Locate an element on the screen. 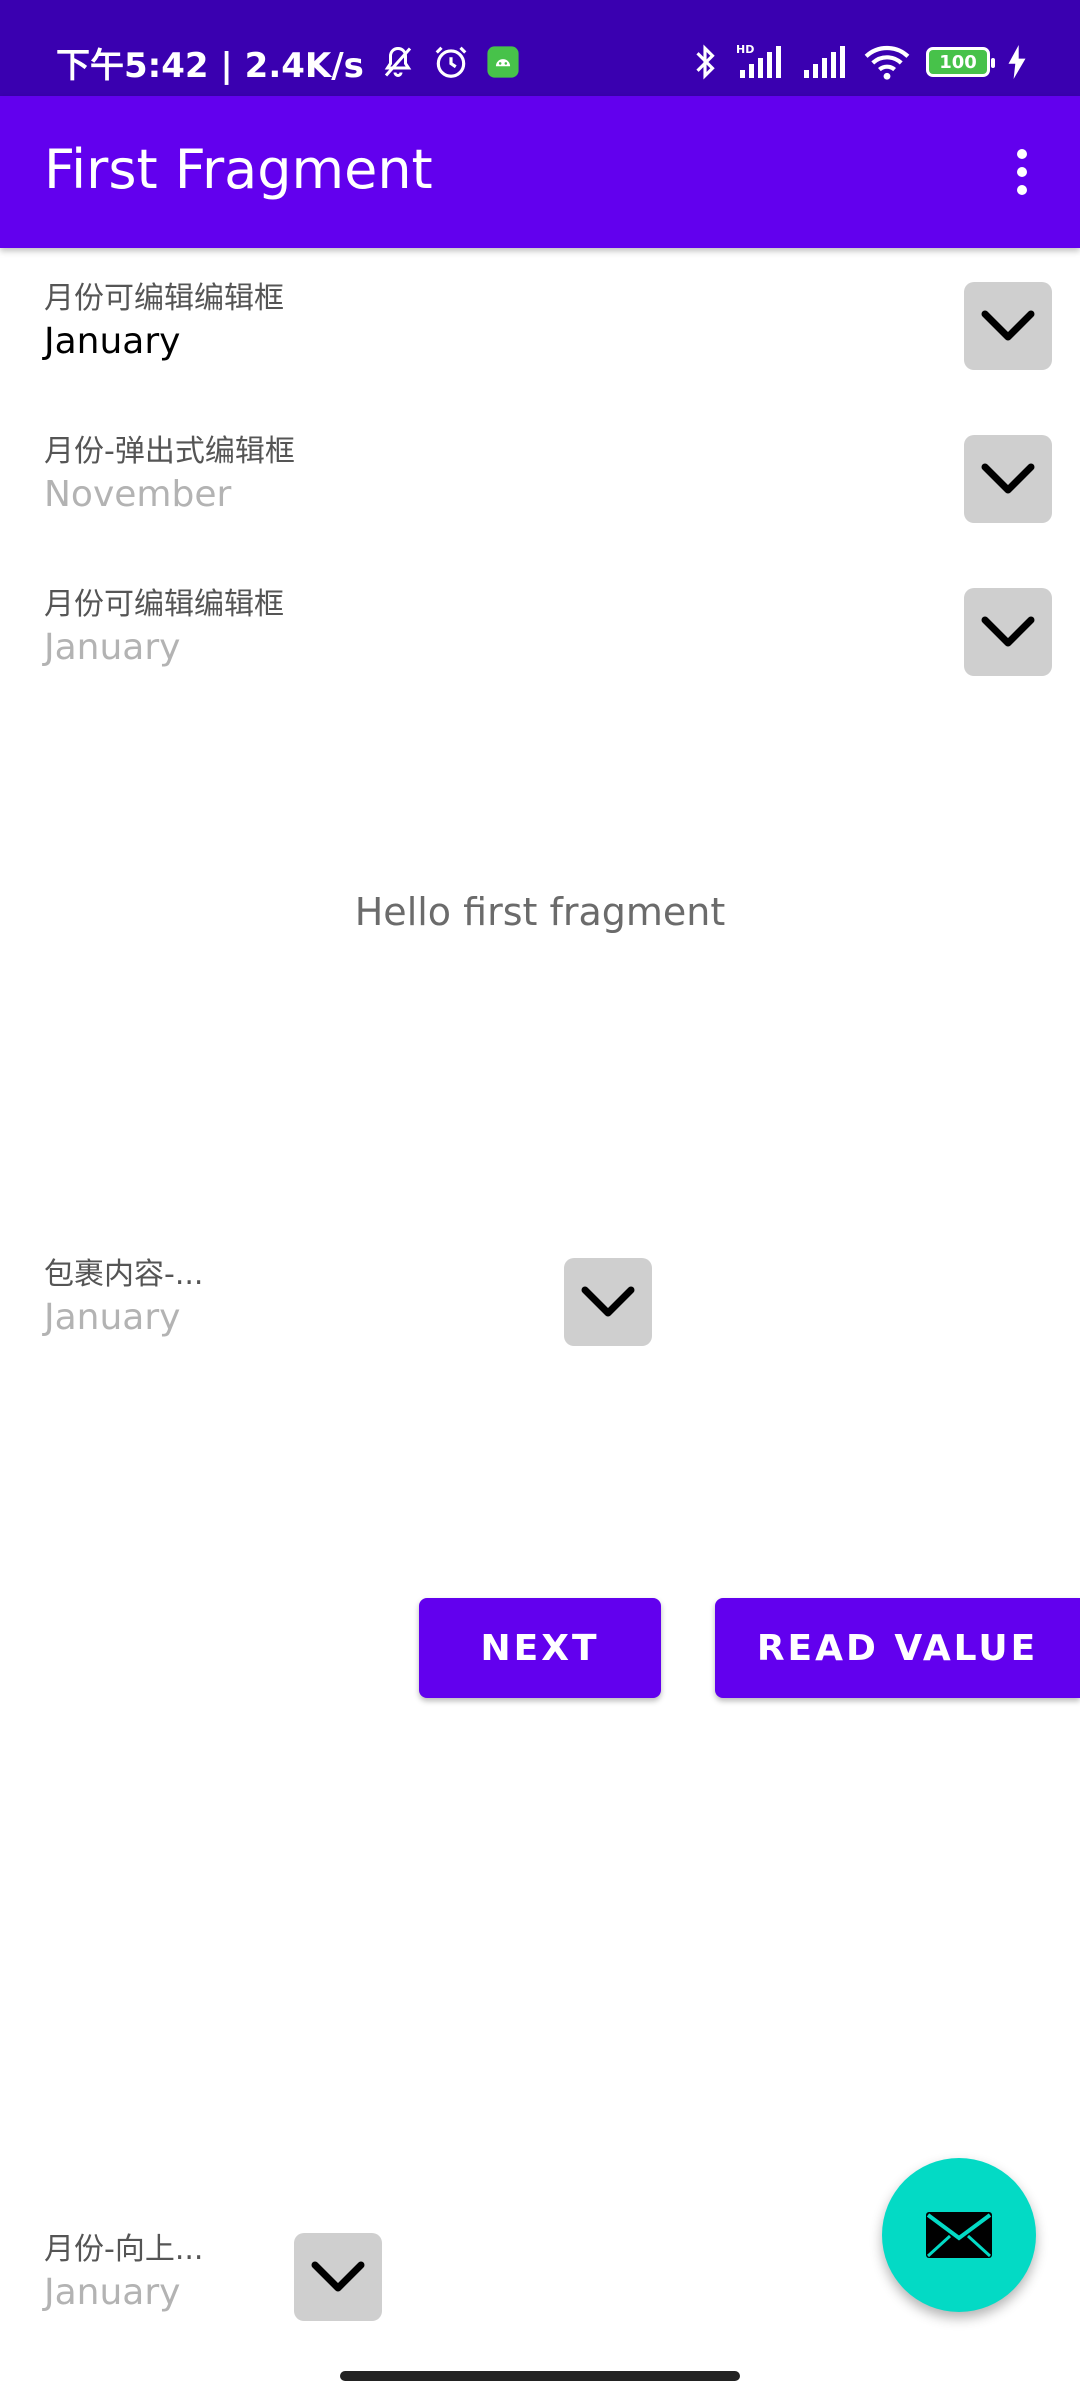  android-notification-icon is located at coordinates (503, 62).